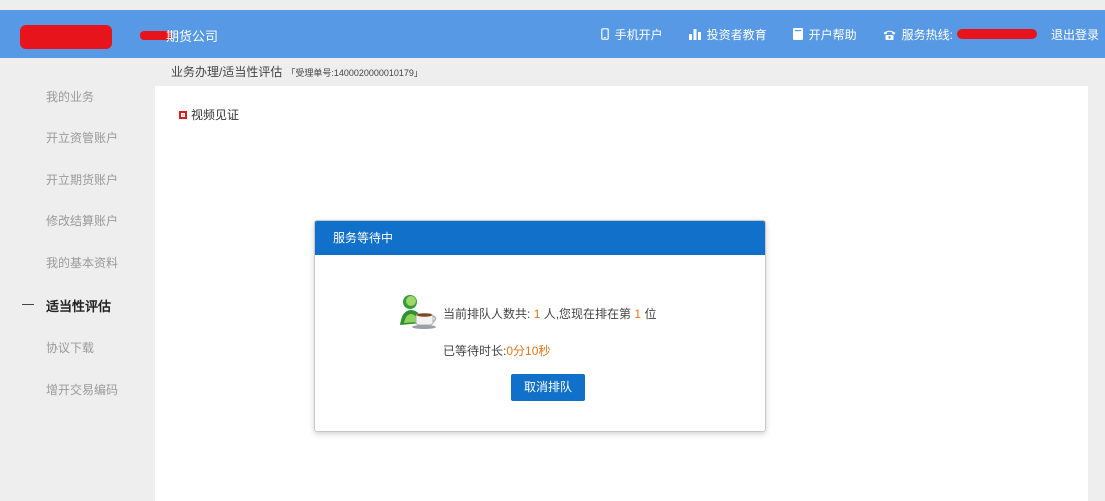  What do you see at coordinates (694, 34) in the screenshot?
I see `chart-icon` at bounding box center [694, 34].